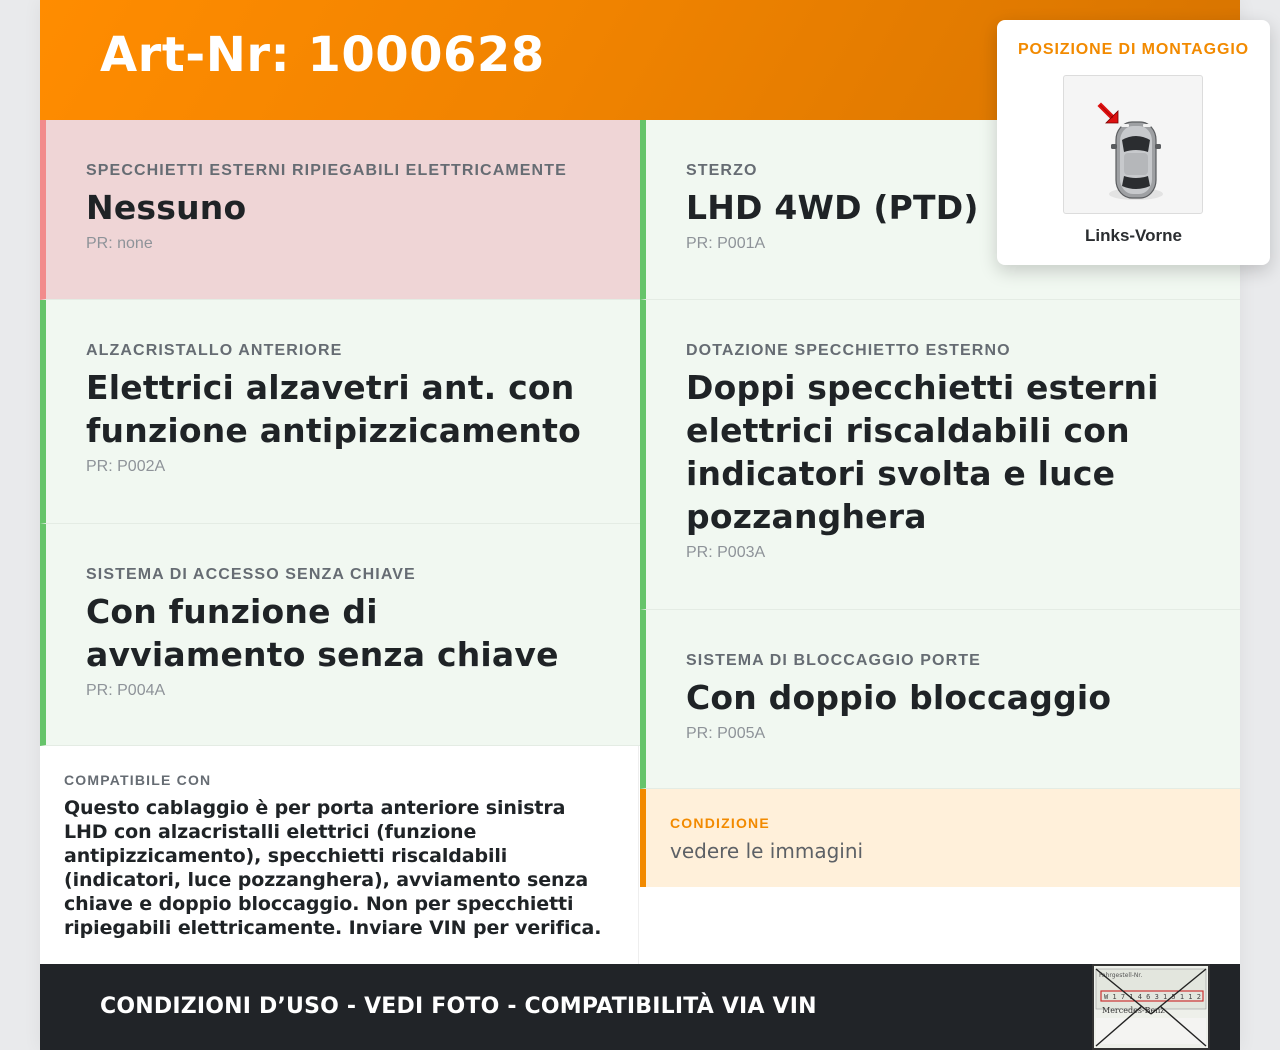  Describe the element at coordinates (119, 243) in the screenshot. I see `spec-pr-code: PR: none` at that location.